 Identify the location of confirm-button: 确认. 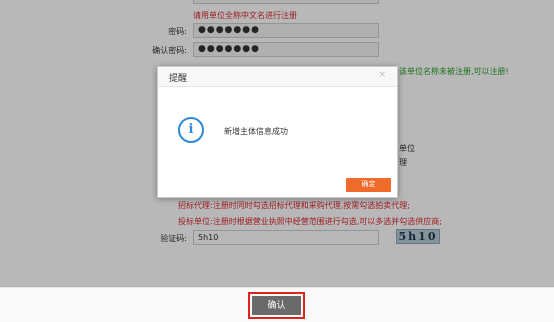
(276, 305).